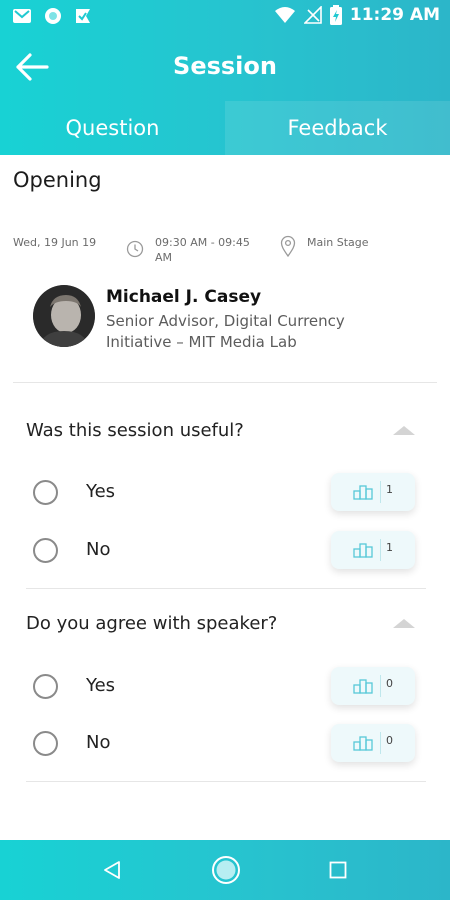 This screenshot has height=900, width=450. What do you see at coordinates (202, 250) in the screenshot?
I see `session-time: 09:30 AM - 09:45 AM` at bounding box center [202, 250].